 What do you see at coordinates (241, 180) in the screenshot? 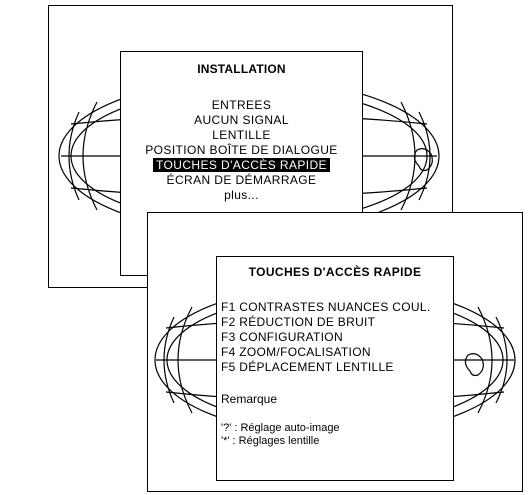
I see `menu-item-ecran-demarrage: ÉCRAN DE DÉMARRAGE` at bounding box center [241, 180].